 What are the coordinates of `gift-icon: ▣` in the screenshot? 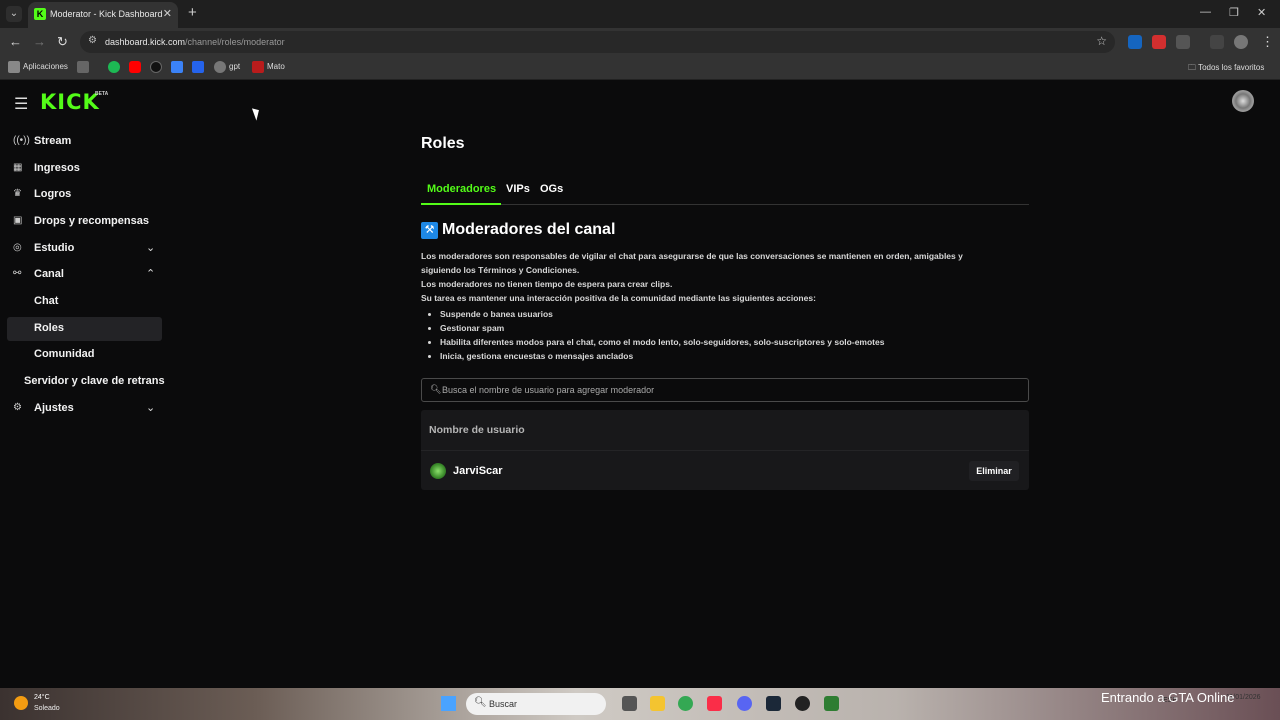 It's located at (18, 220).